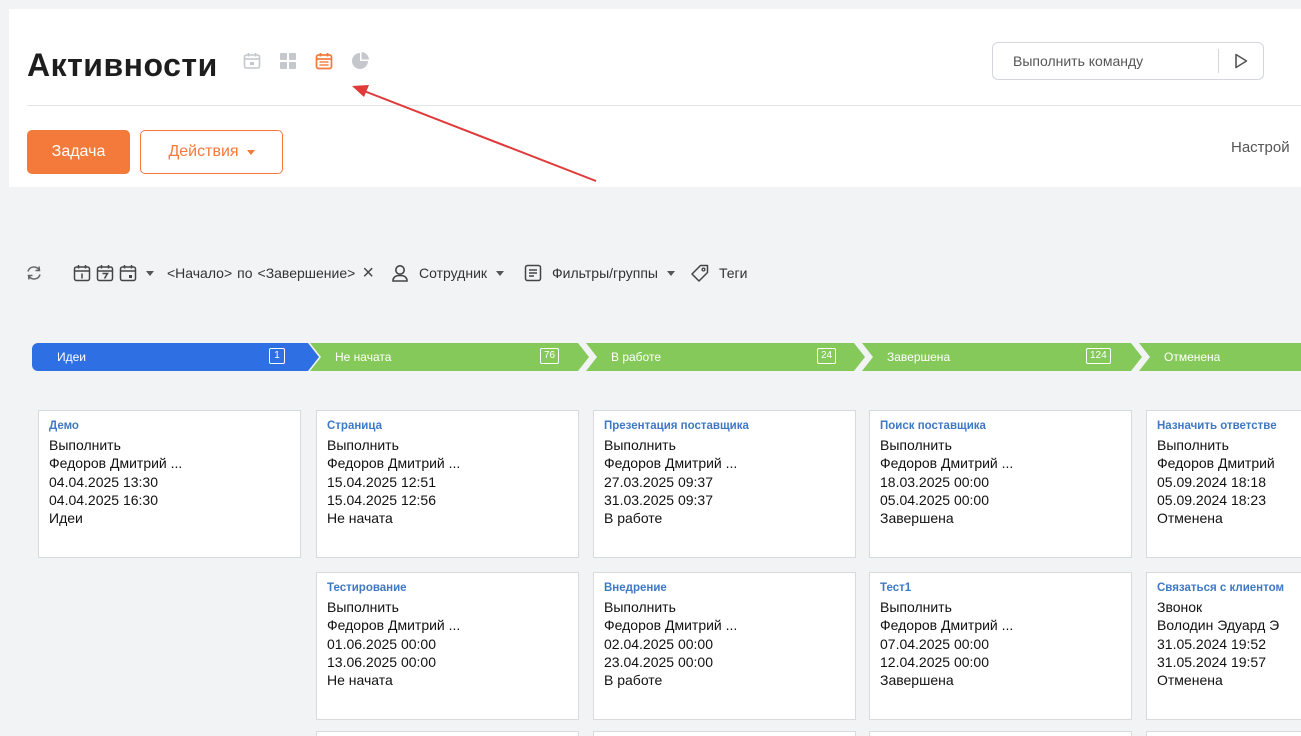 Image resolution: width=1301 pixels, height=736 pixels. I want to click on command-input, so click(1106, 61).